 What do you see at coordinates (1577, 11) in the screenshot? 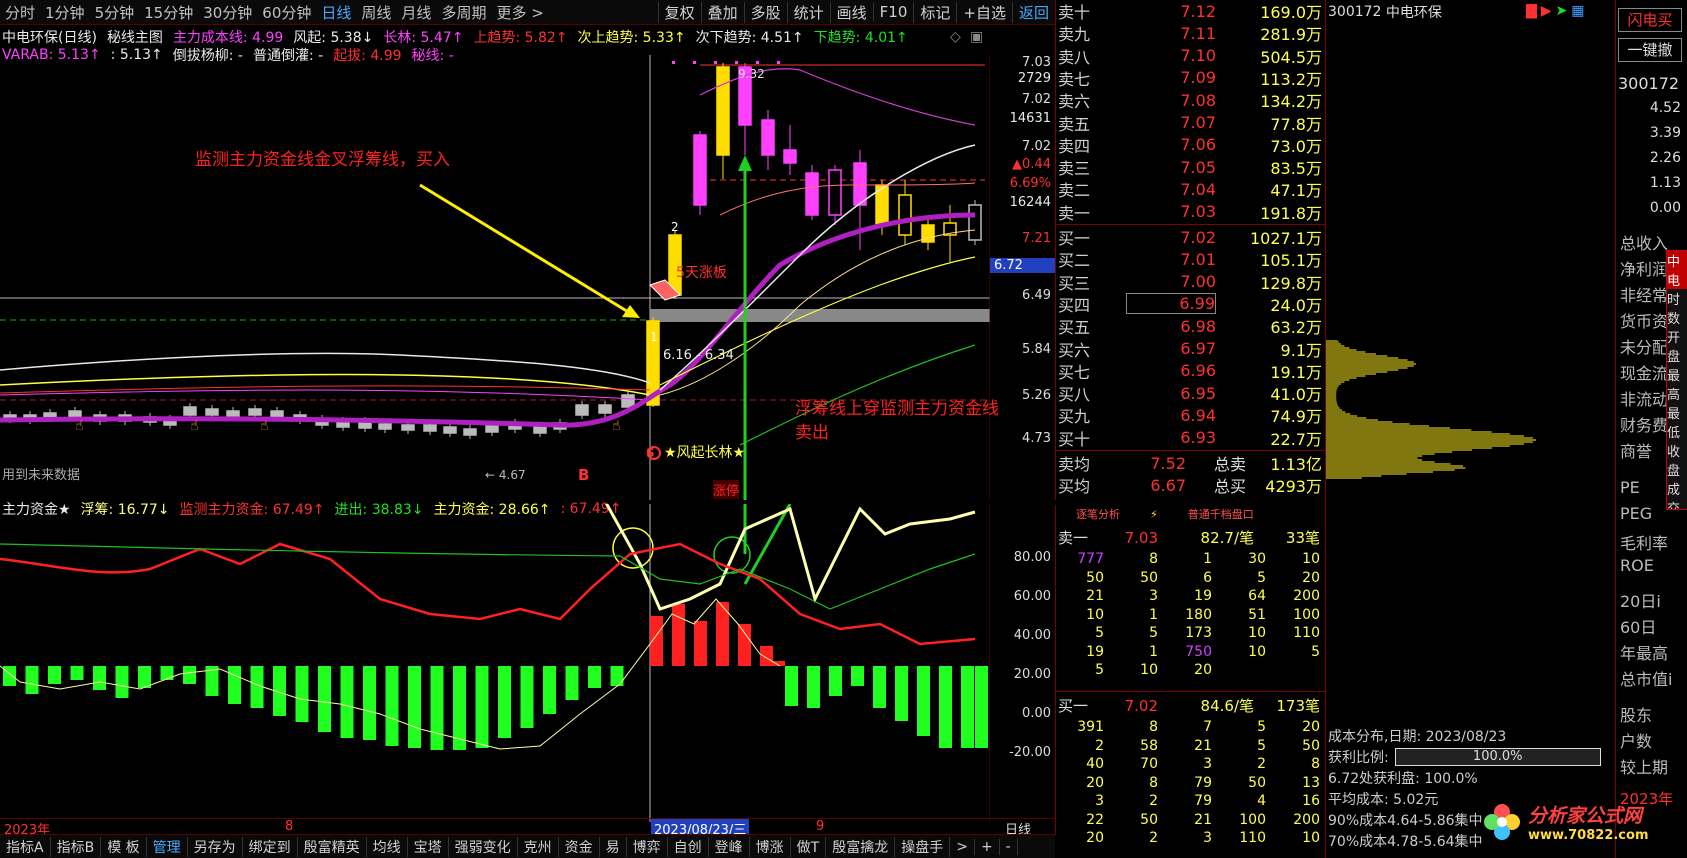
I see `grid-icon: ▦` at bounding box center [1577, 11].